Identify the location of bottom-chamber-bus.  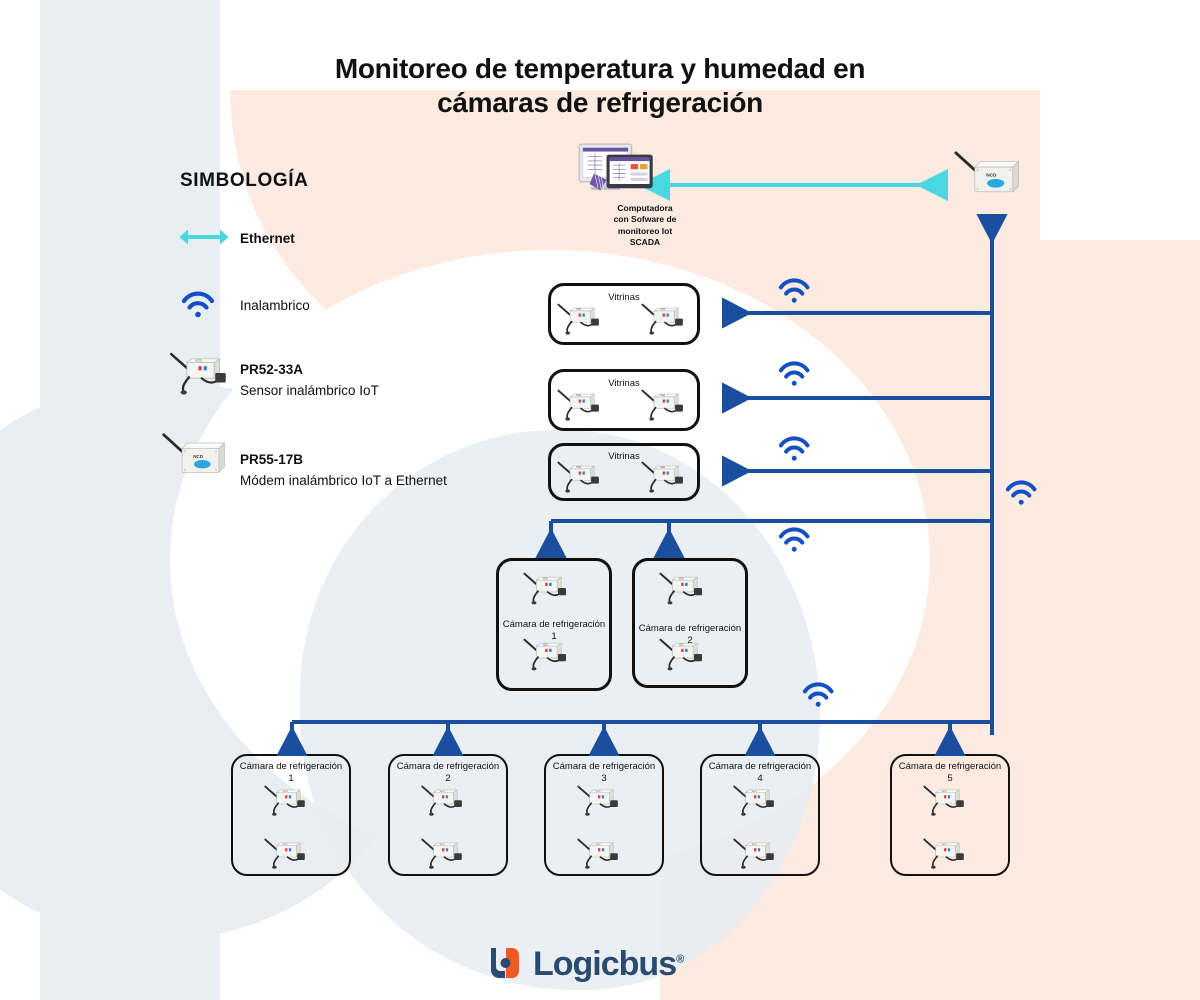
(634, 738).